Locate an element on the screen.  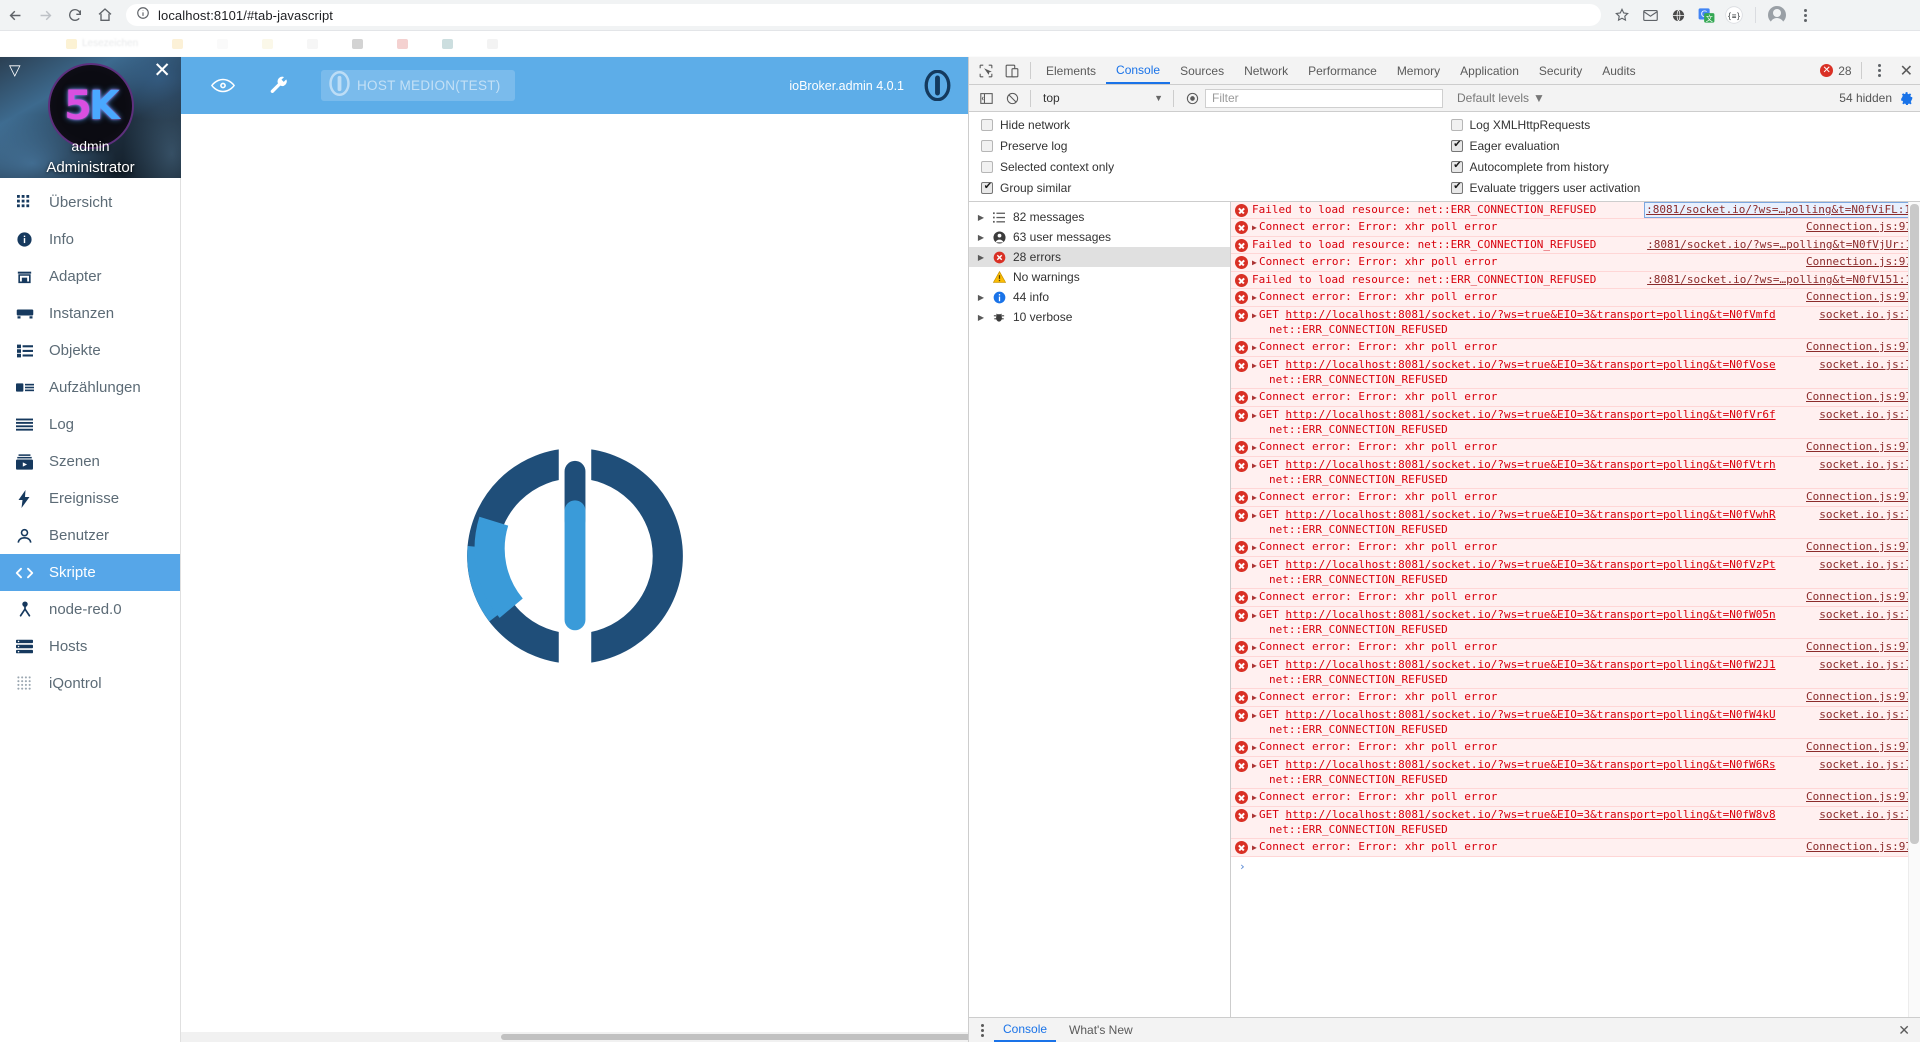
tab-console: Console is located at coordinates (1138, 70).